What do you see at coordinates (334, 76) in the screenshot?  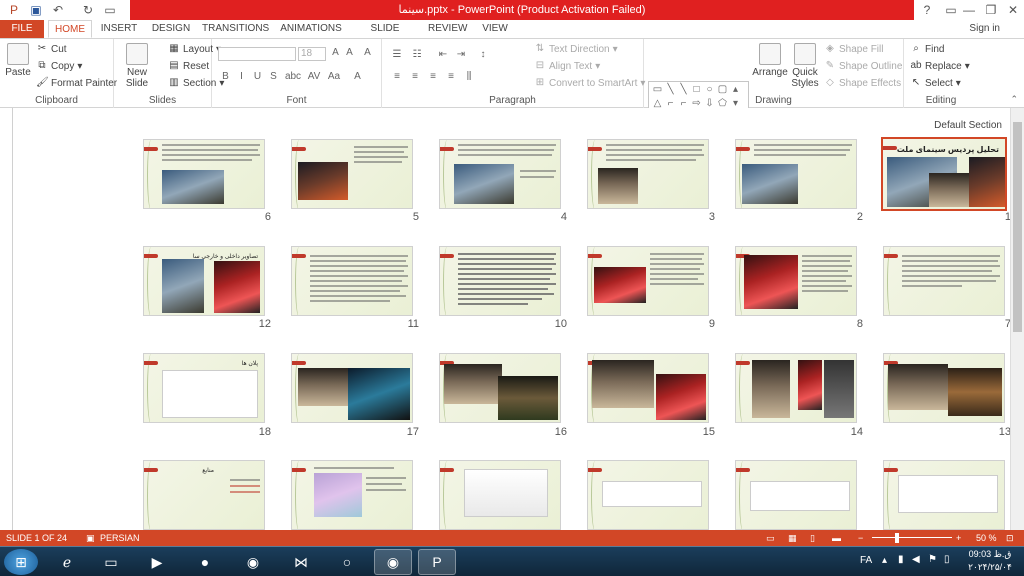 I see `change-case-button: Aa` at bounding box center [334, 76].